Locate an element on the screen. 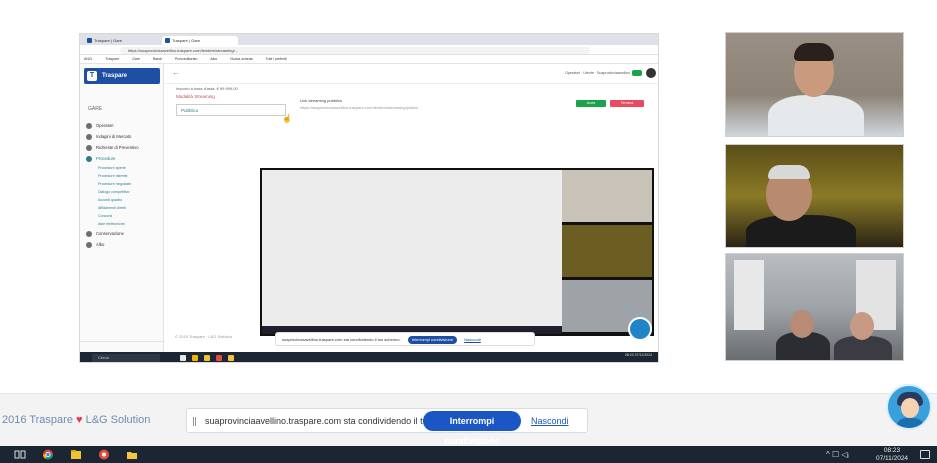 The width and height of the screenshot is (937, 463). clock-date: 07/11/2024 is located at coordinates (892, 458).